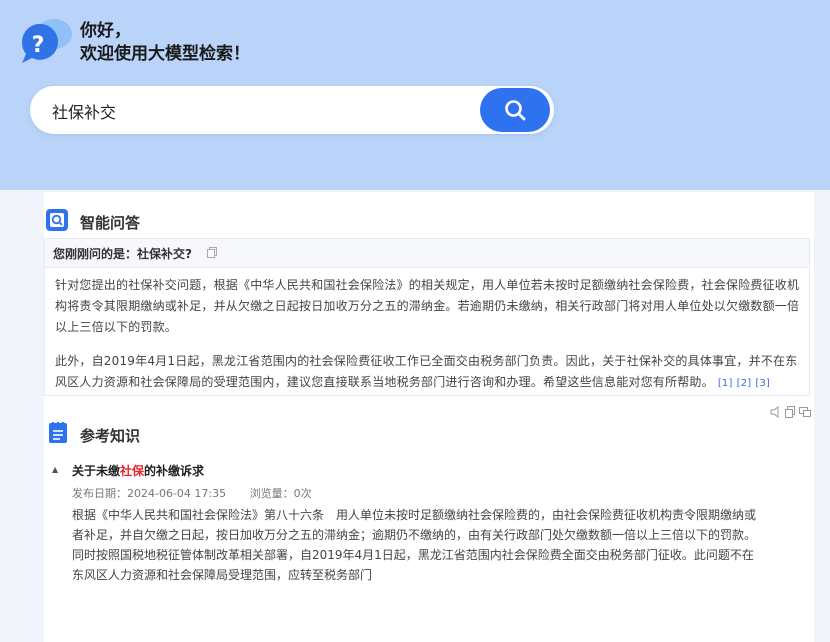 The image size is (830, 642). I want to click on reference-item-meta: 发布日期：2024-06-04 17:35 浏览量：0次, so click(192, 493).